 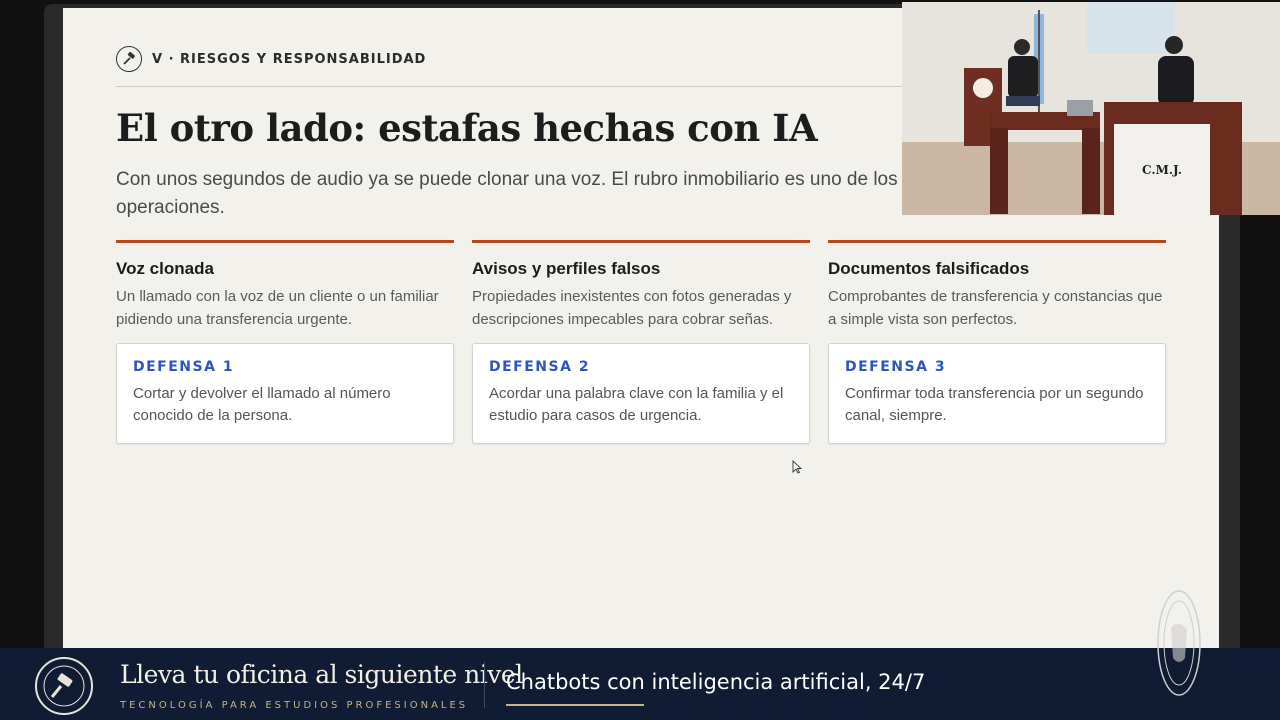 What do you see at coordinates (1162, 170) in the screenshot?
I see `podium-label: C.M.J.` at bounding box center [1162, 170].